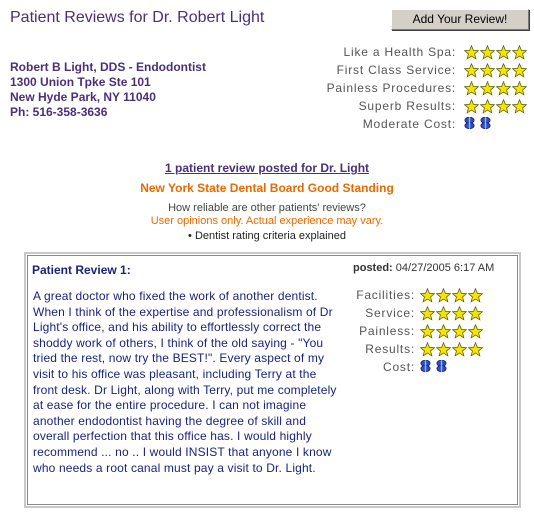 This screenshot has height=517, width=534. I want to click on summary-rating-row: Painless Procedures:, so click(414, 89).